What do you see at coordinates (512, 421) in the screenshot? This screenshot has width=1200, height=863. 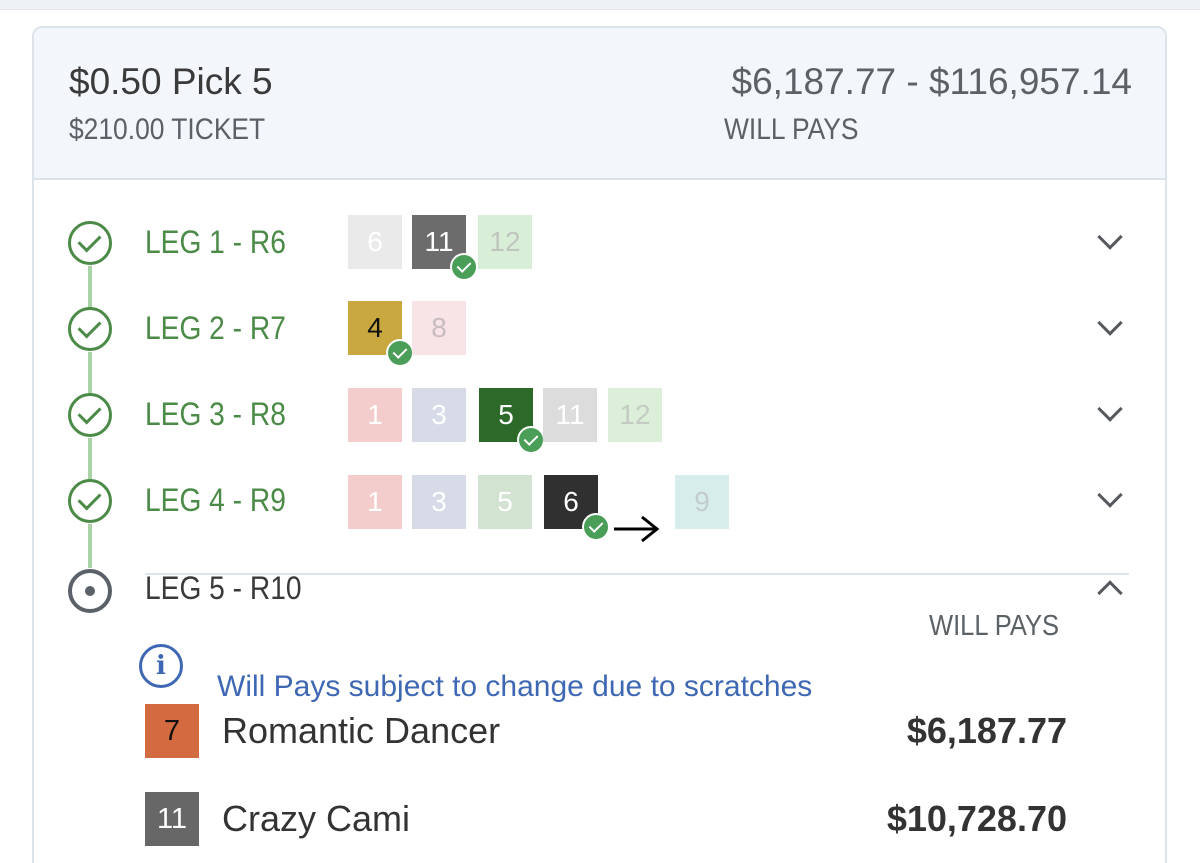 I see `horse-number-5-winner: 5` at bounding box center [512, 421].